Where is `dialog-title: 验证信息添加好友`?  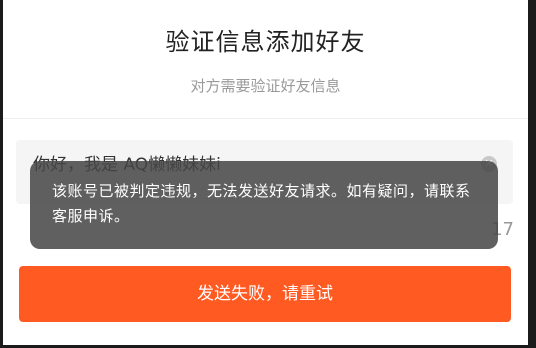 dialog-title: 验证信息添加好友 is located at coordinates (265, 42).